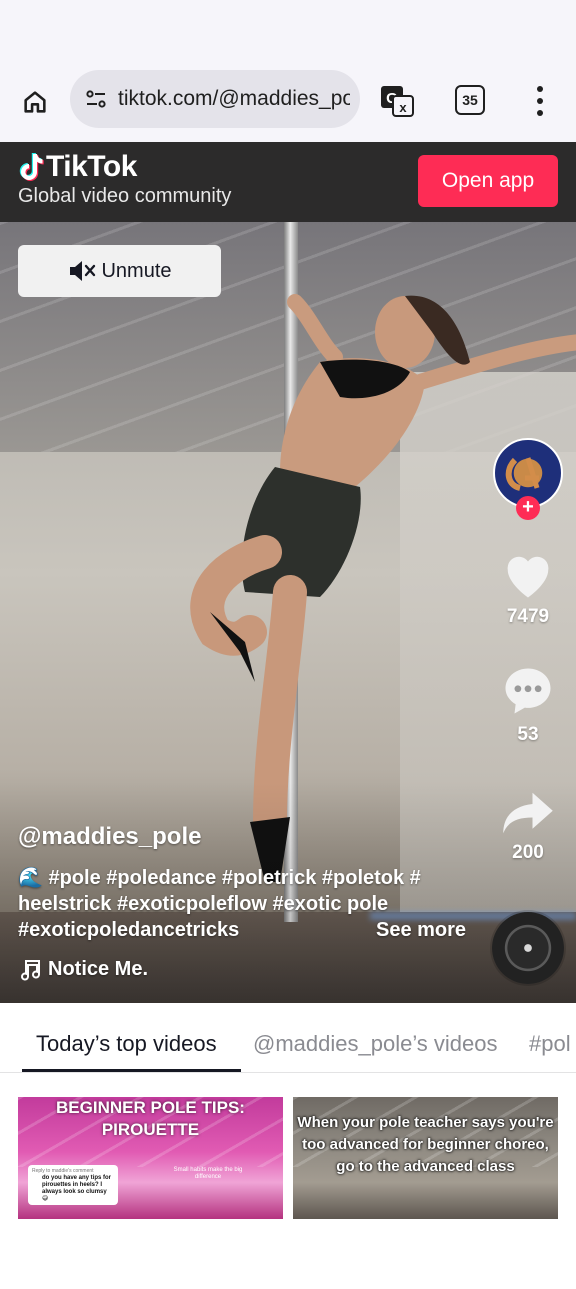 The image size is (576, 1289). I want to click on home-icon, so click(35, 102).